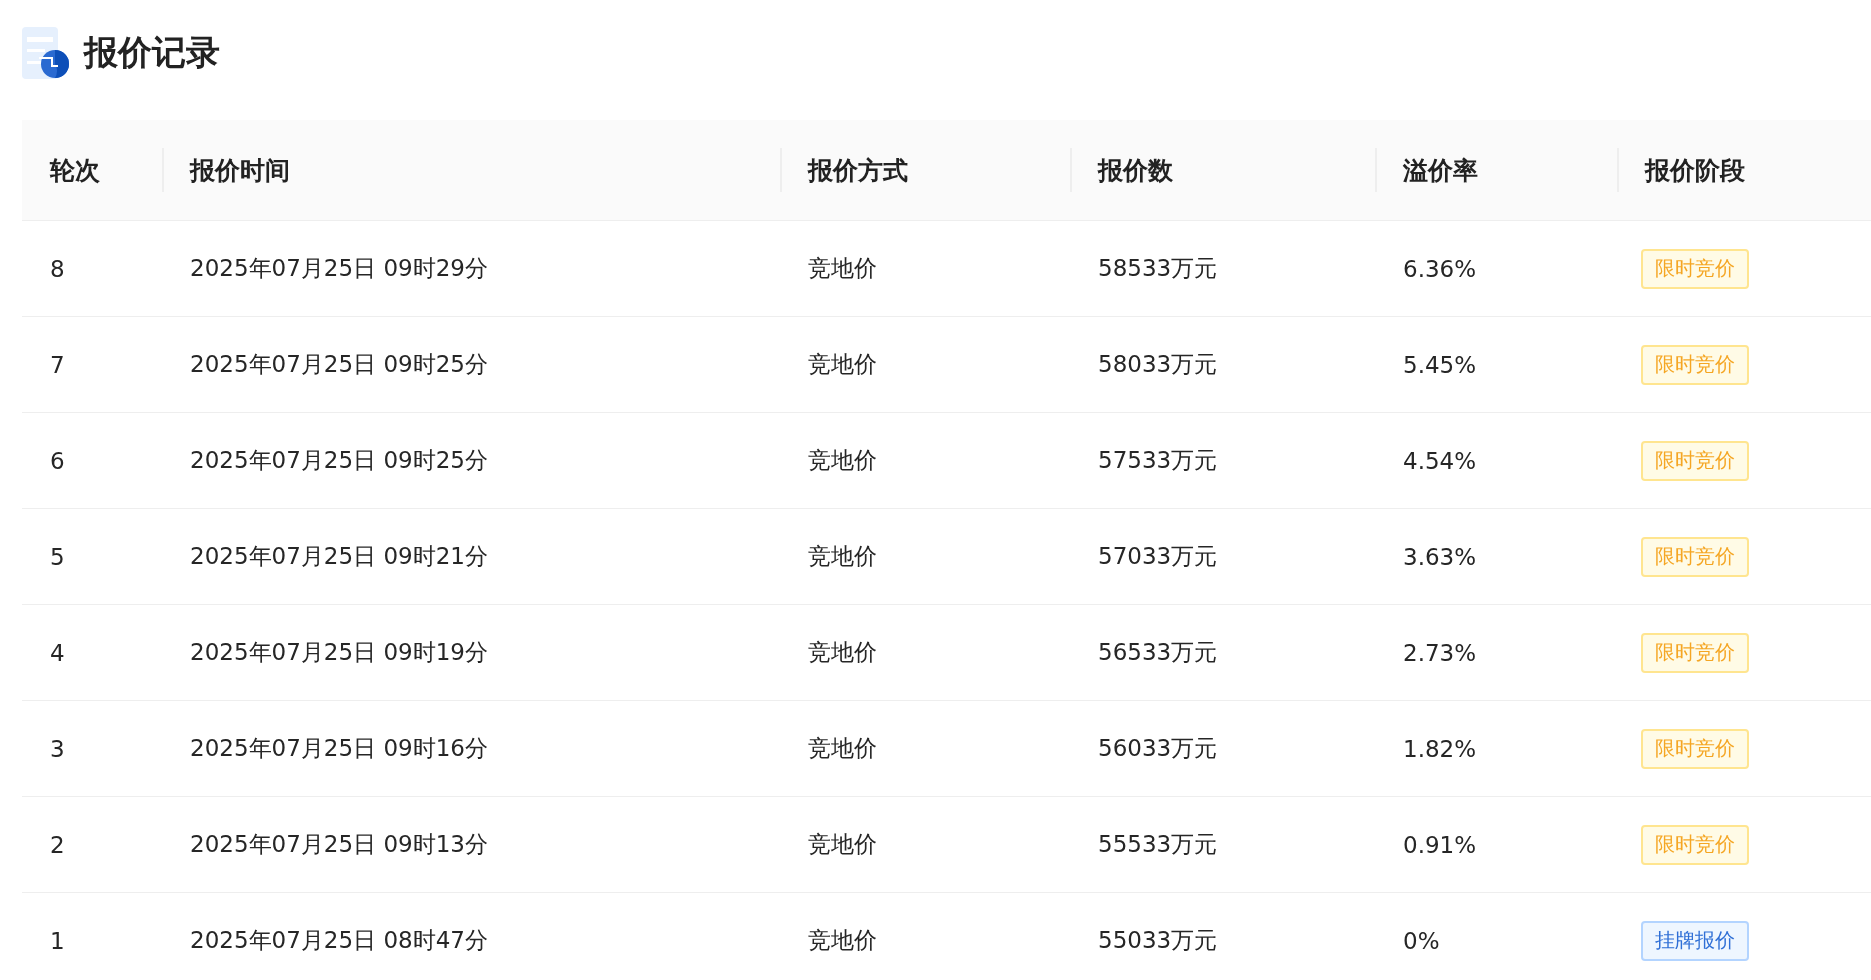 The height and width of the screenshot is (980, 1871). Describe the element at coordinates (1496, 170) in the screenshot. I see `column-header: 溢价率` at that location.